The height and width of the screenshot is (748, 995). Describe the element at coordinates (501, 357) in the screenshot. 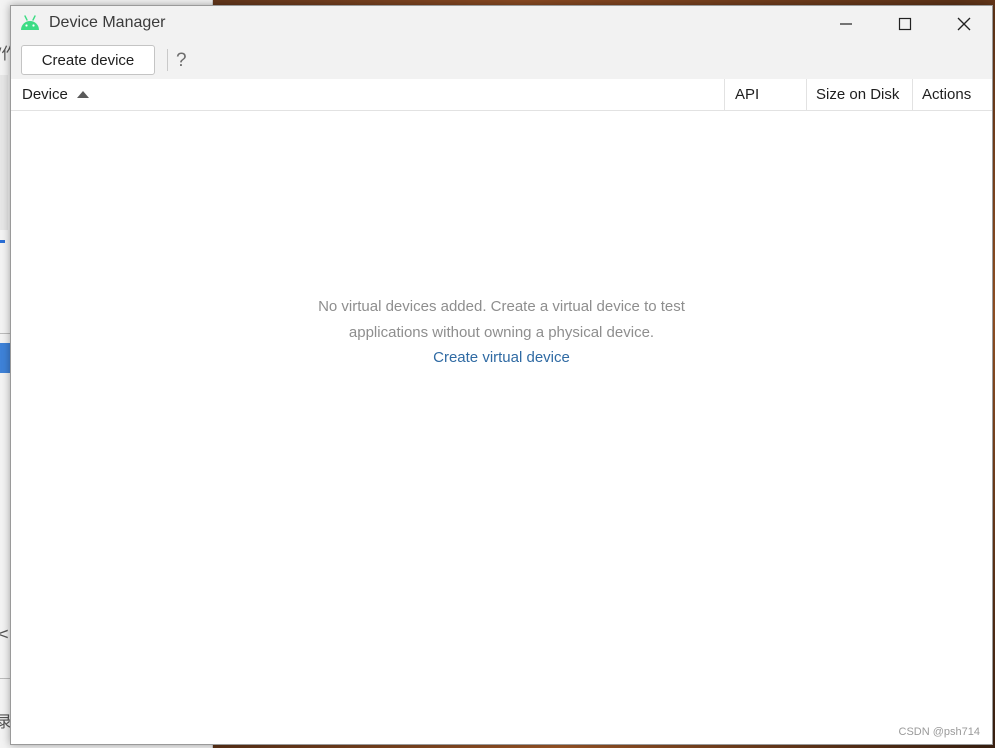

I see `create-virtual-device-link: Create virtual device` at that location.